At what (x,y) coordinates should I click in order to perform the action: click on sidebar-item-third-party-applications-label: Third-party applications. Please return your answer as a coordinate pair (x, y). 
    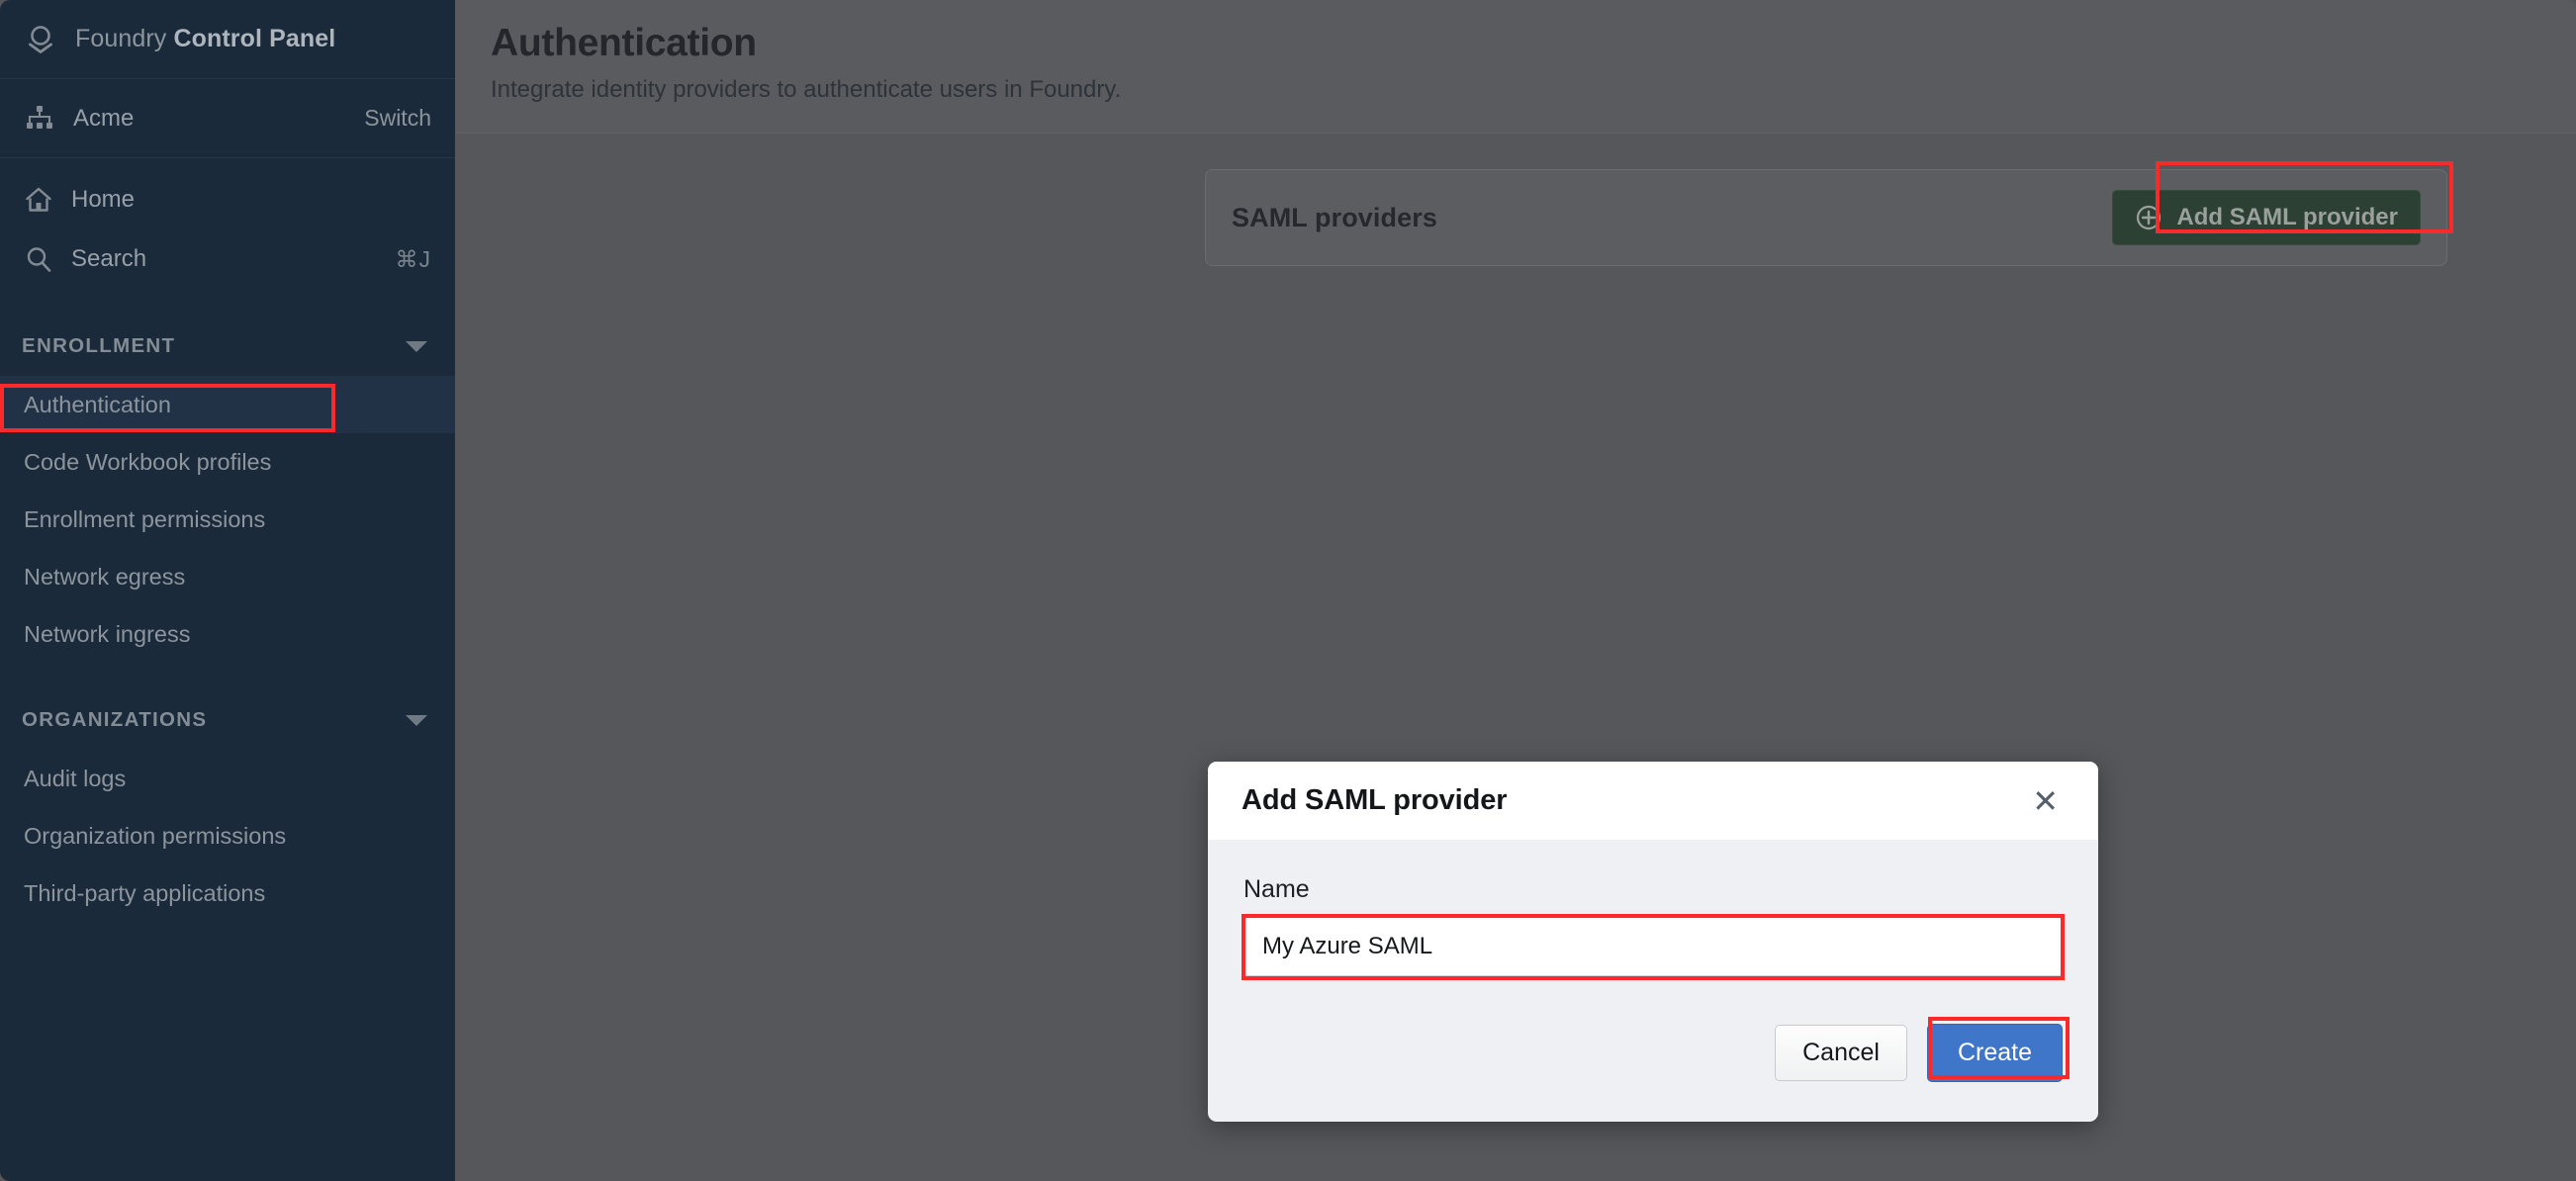
    Looking at the image, I should click on (145, 892).